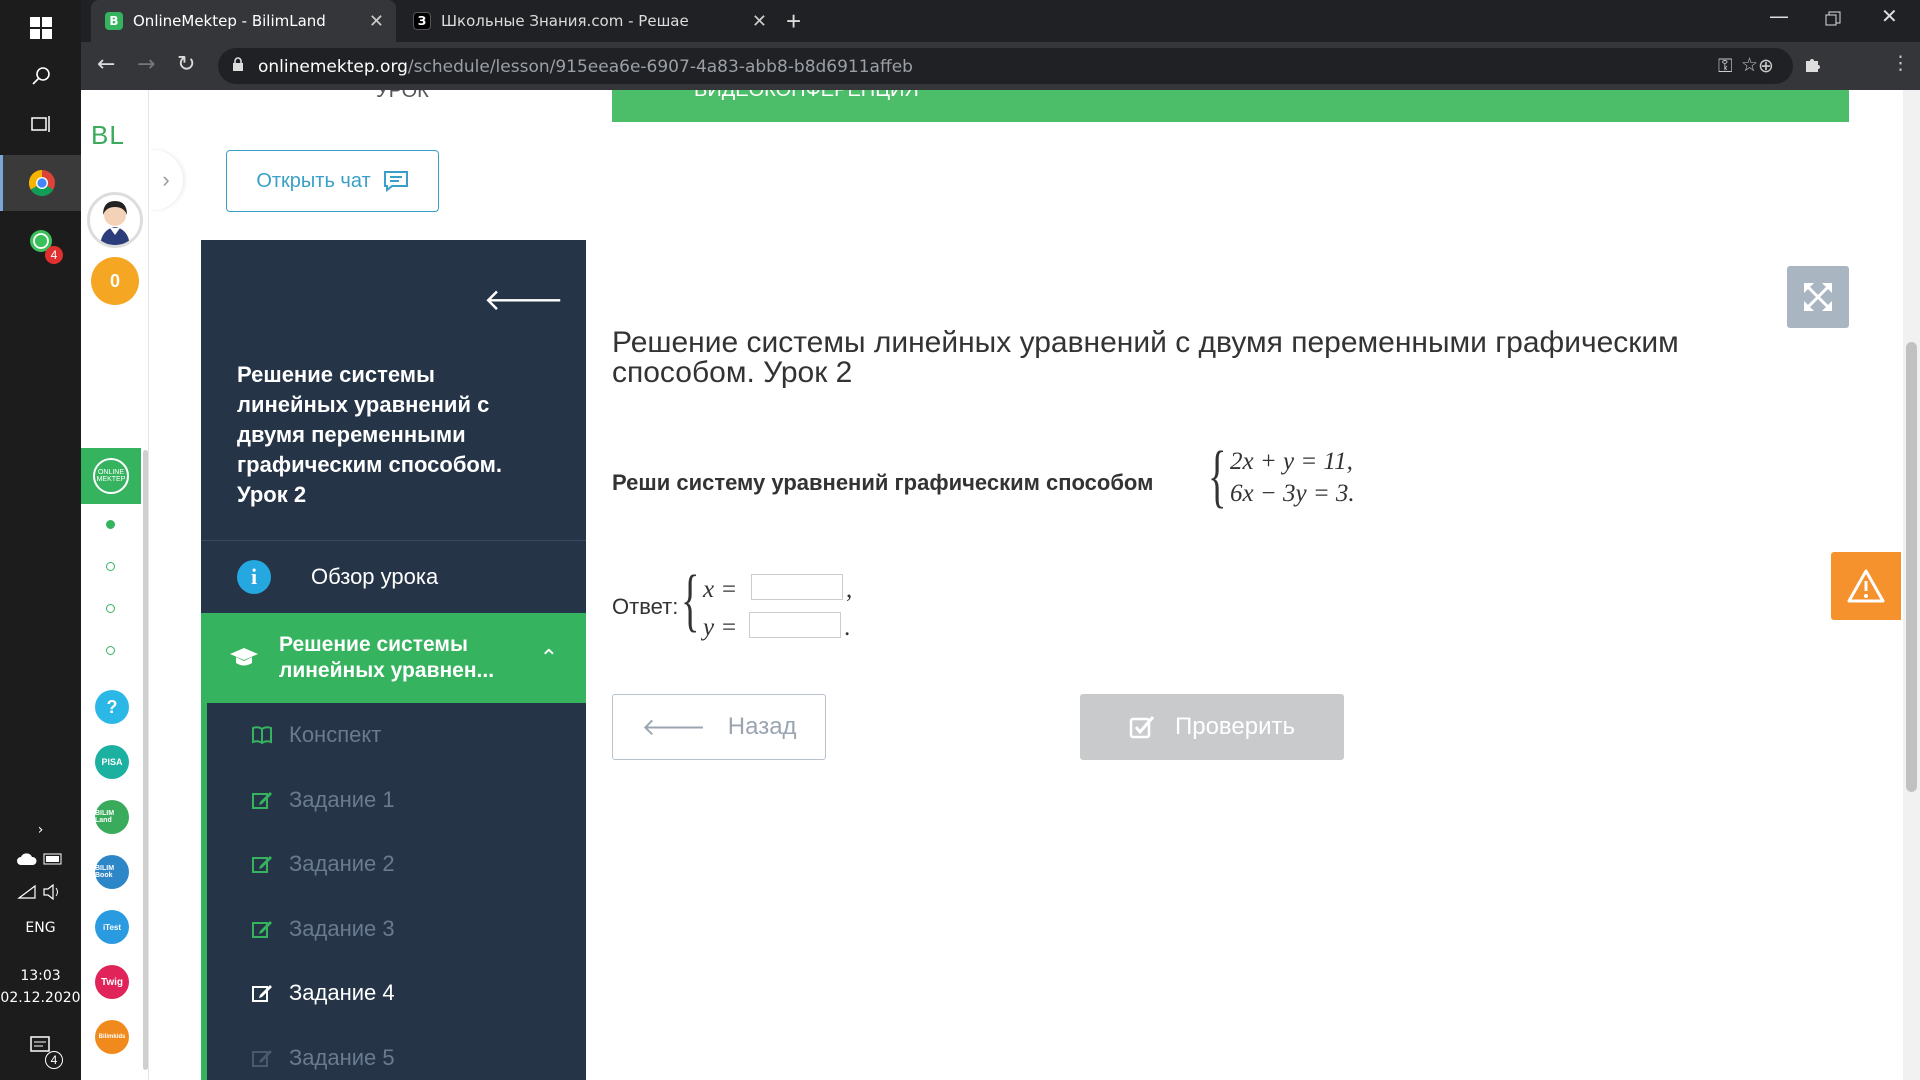 The height and width of the screenshot is (1080, 1920). What do you see at coordinates (254, 577) in the screenshot?
I see `info-icon: i` at bounding box center [254, 577].